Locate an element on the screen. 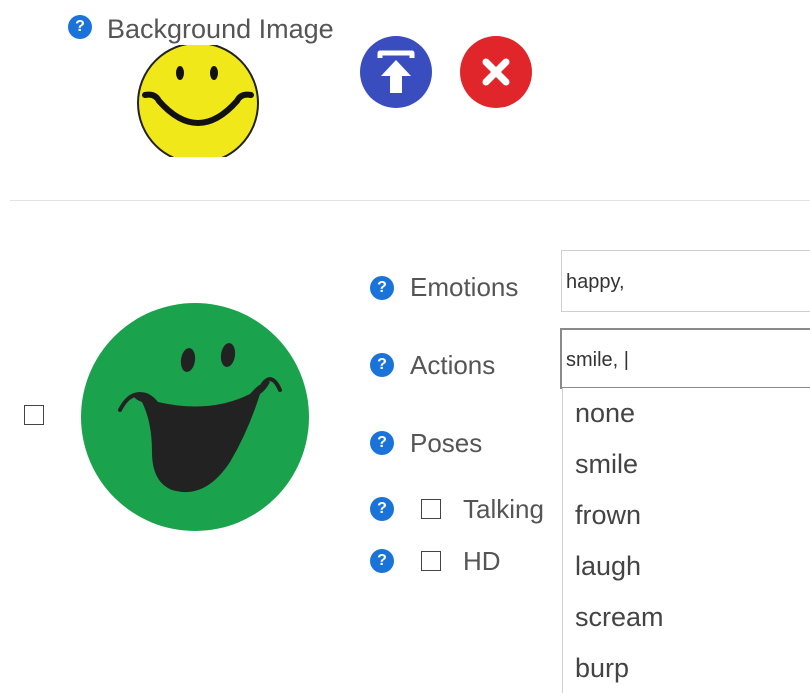  remove-background-button is located at coordinates (496, 72).